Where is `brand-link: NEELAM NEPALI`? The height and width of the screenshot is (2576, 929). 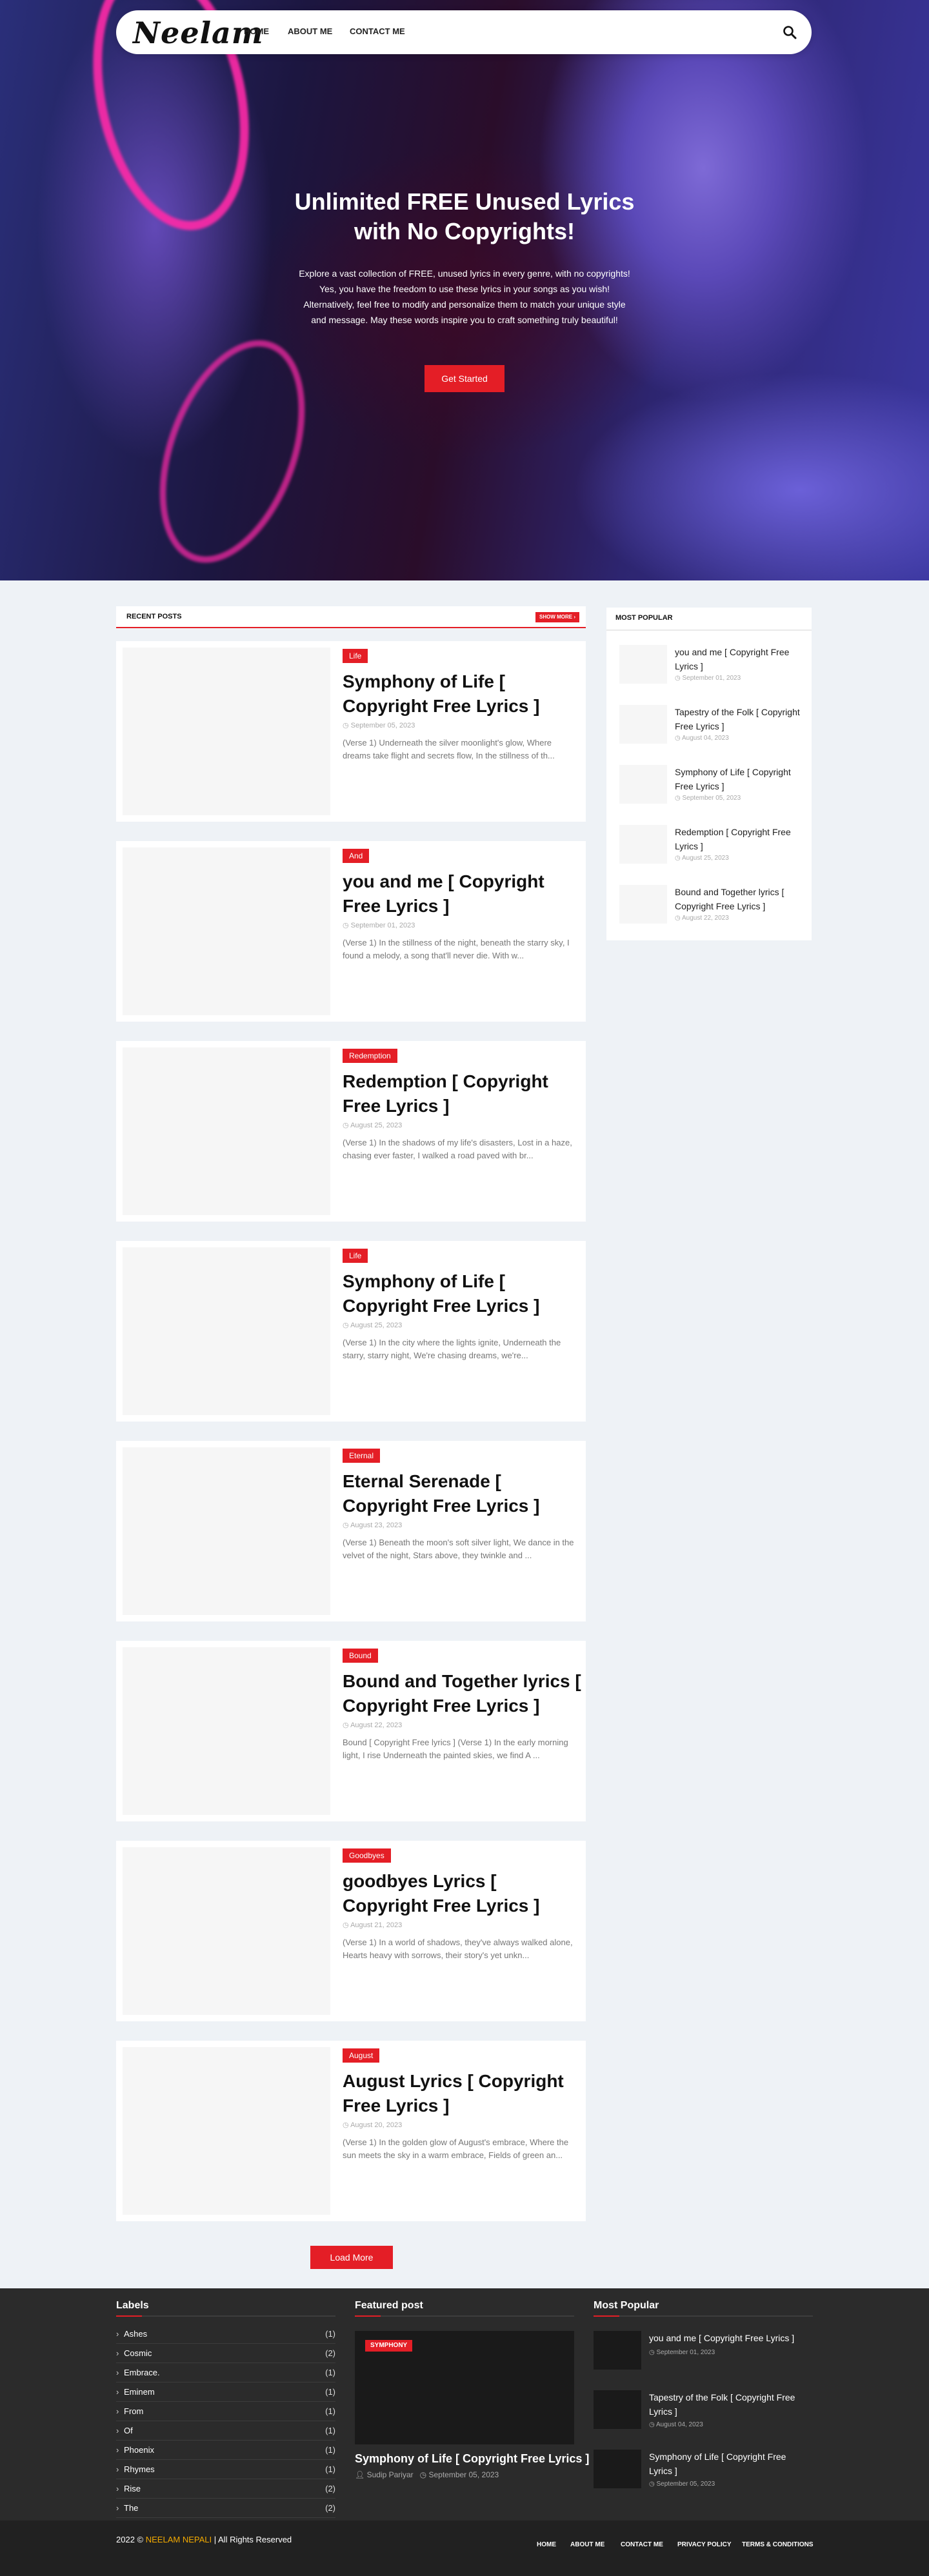 brand-link: NEELAM NEPALI is located at coordinates (179, 2539).